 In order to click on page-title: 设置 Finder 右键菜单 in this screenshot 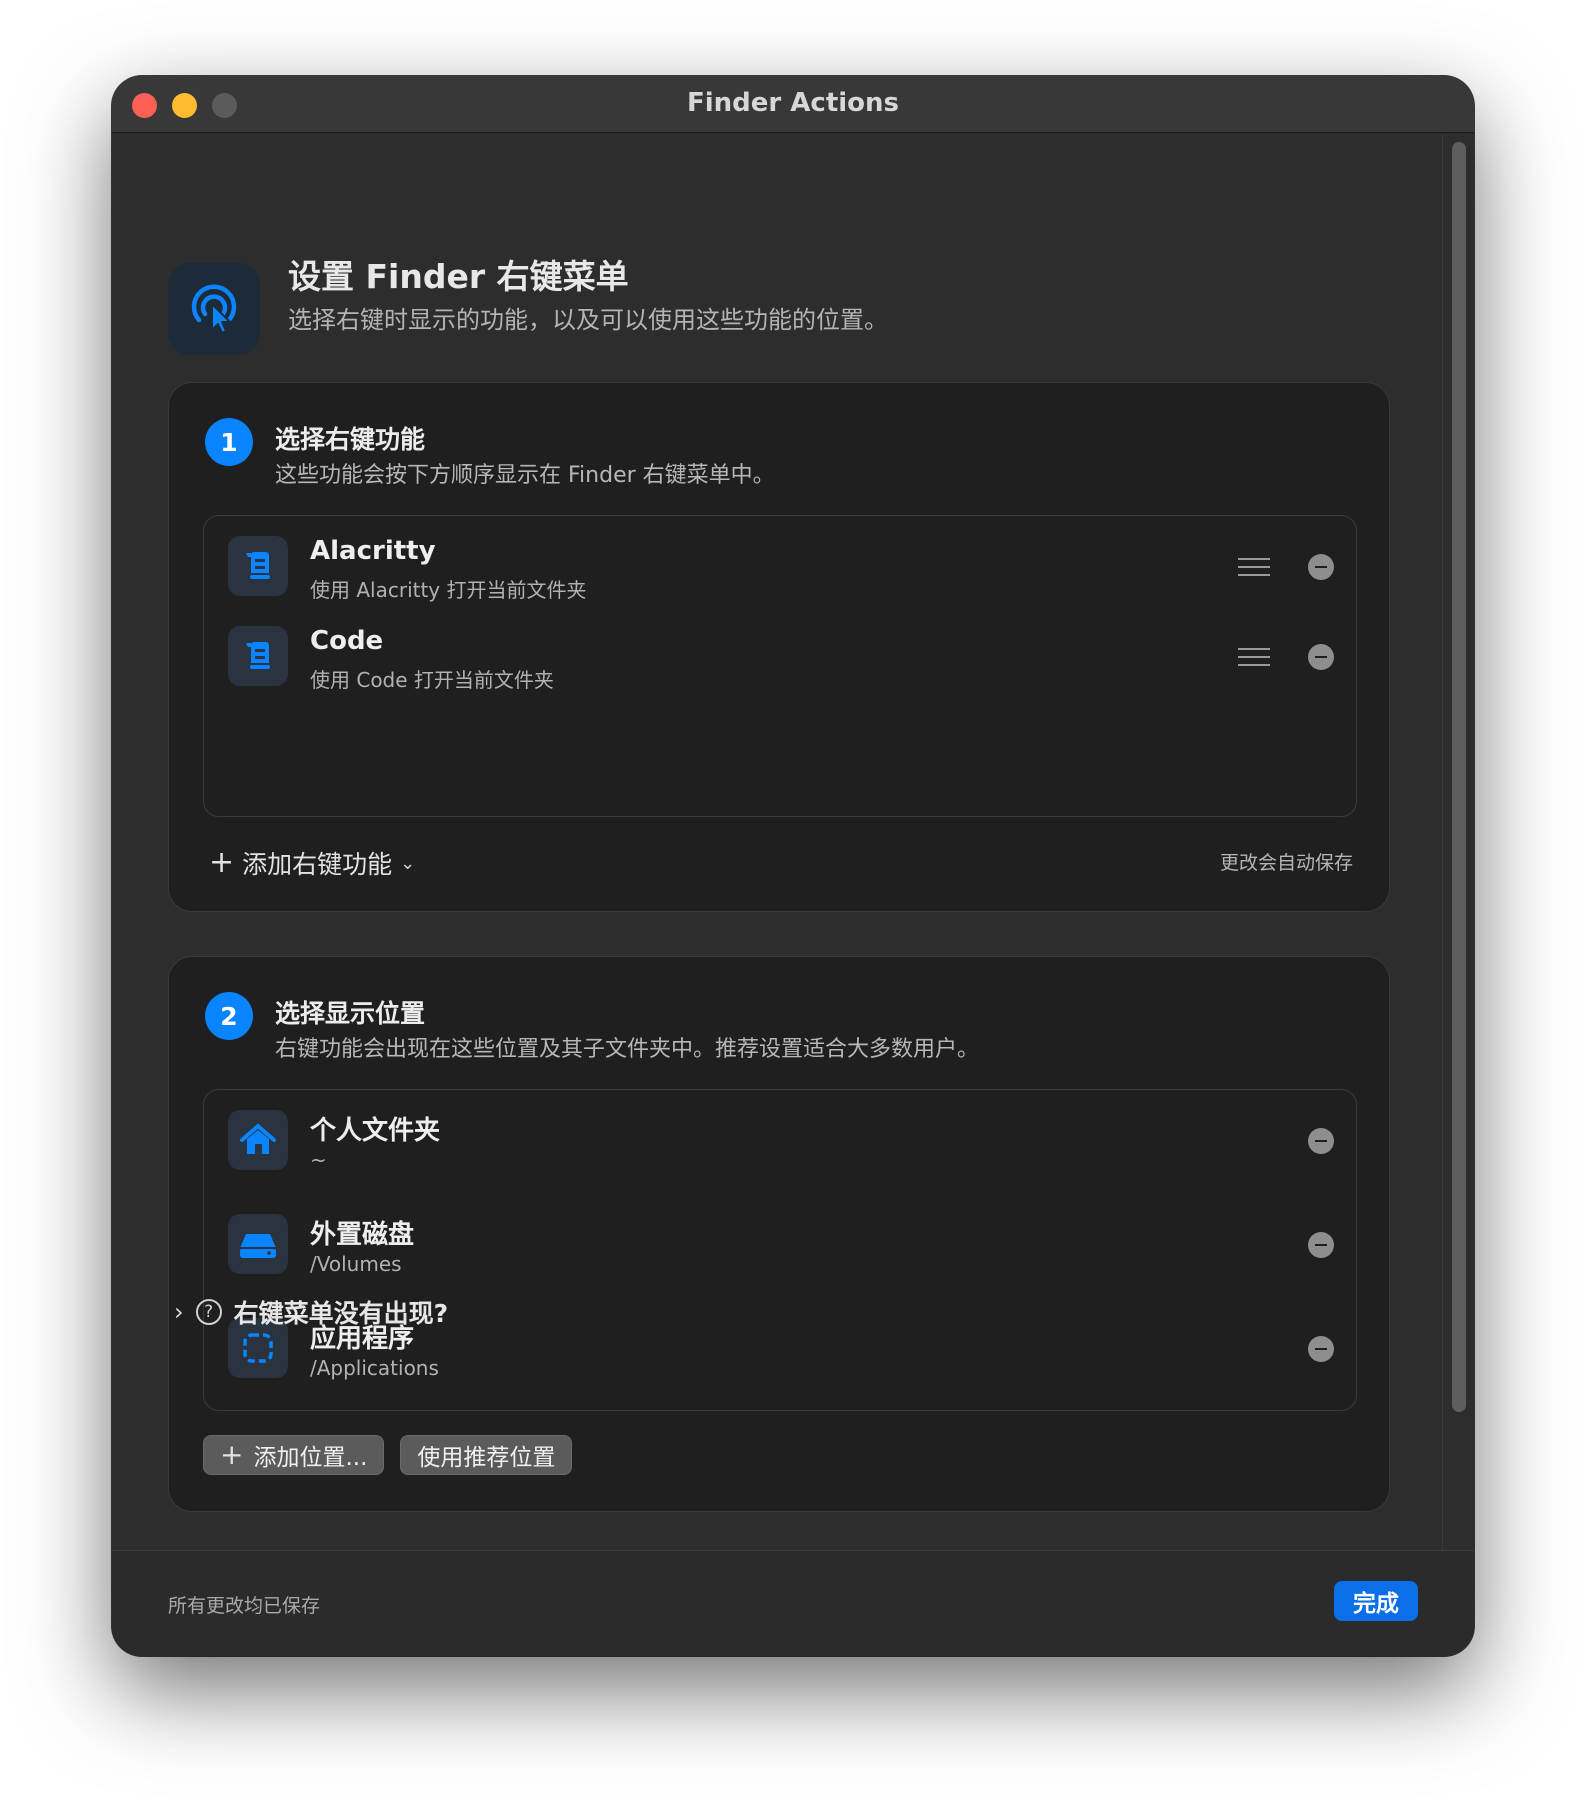, I will do `click(458, 276)`.